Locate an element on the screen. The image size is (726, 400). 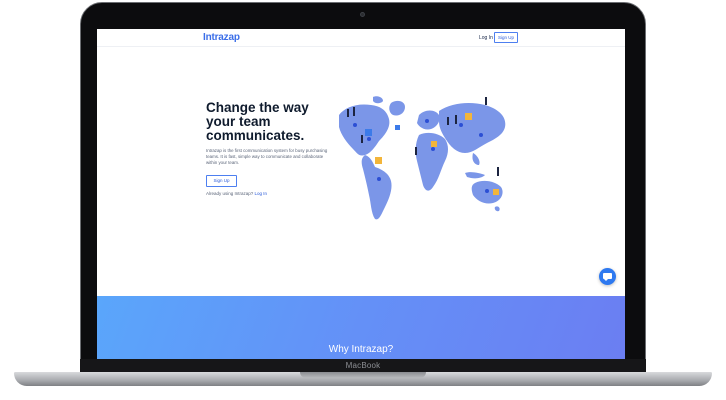
why-section-title: Why Intrazap? is located at coordinates (361, 349).